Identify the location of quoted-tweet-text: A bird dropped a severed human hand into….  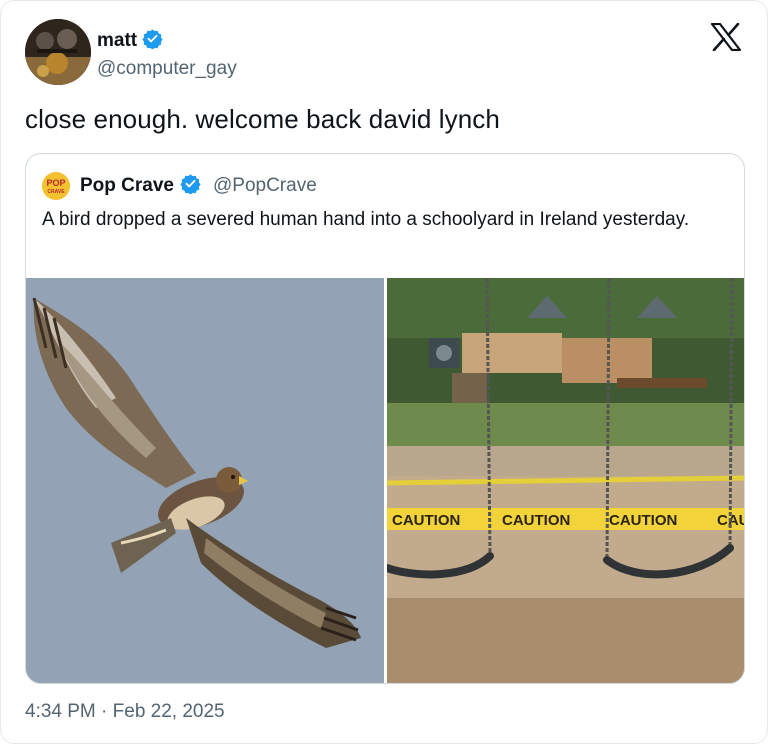
(366, 219).